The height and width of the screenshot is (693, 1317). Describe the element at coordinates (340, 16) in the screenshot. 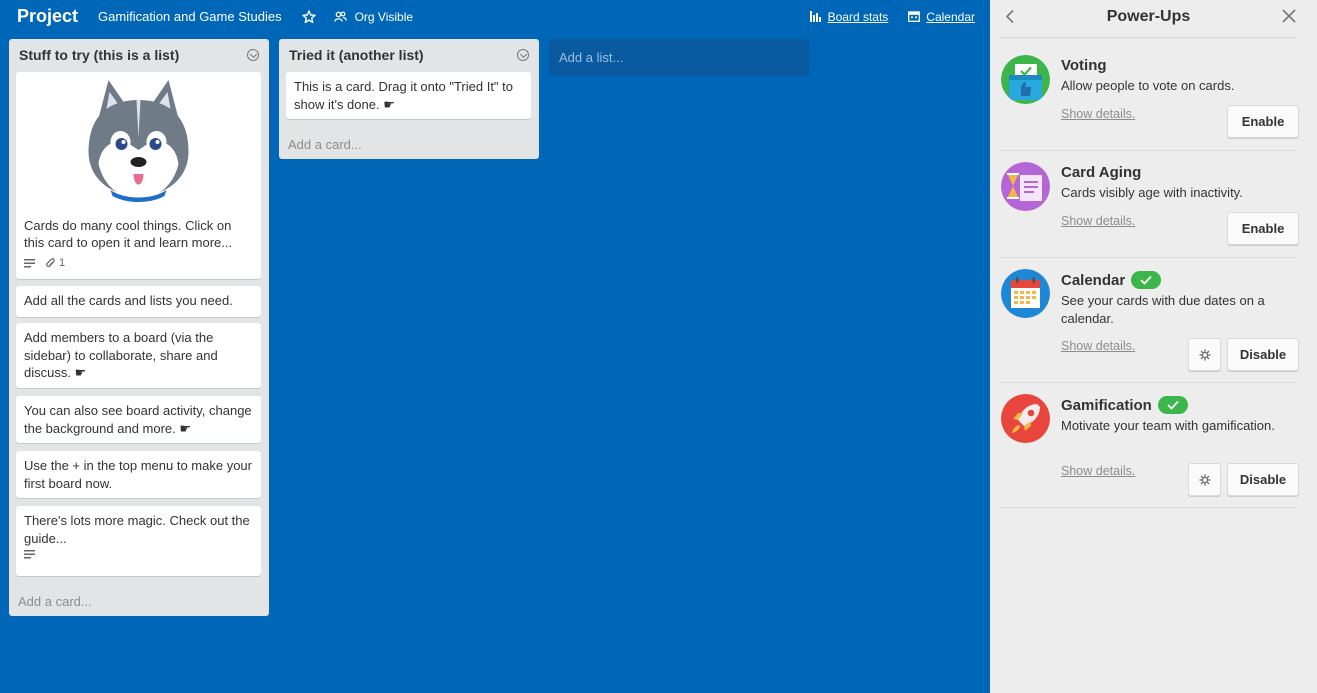

I see `org-icon` at that location.